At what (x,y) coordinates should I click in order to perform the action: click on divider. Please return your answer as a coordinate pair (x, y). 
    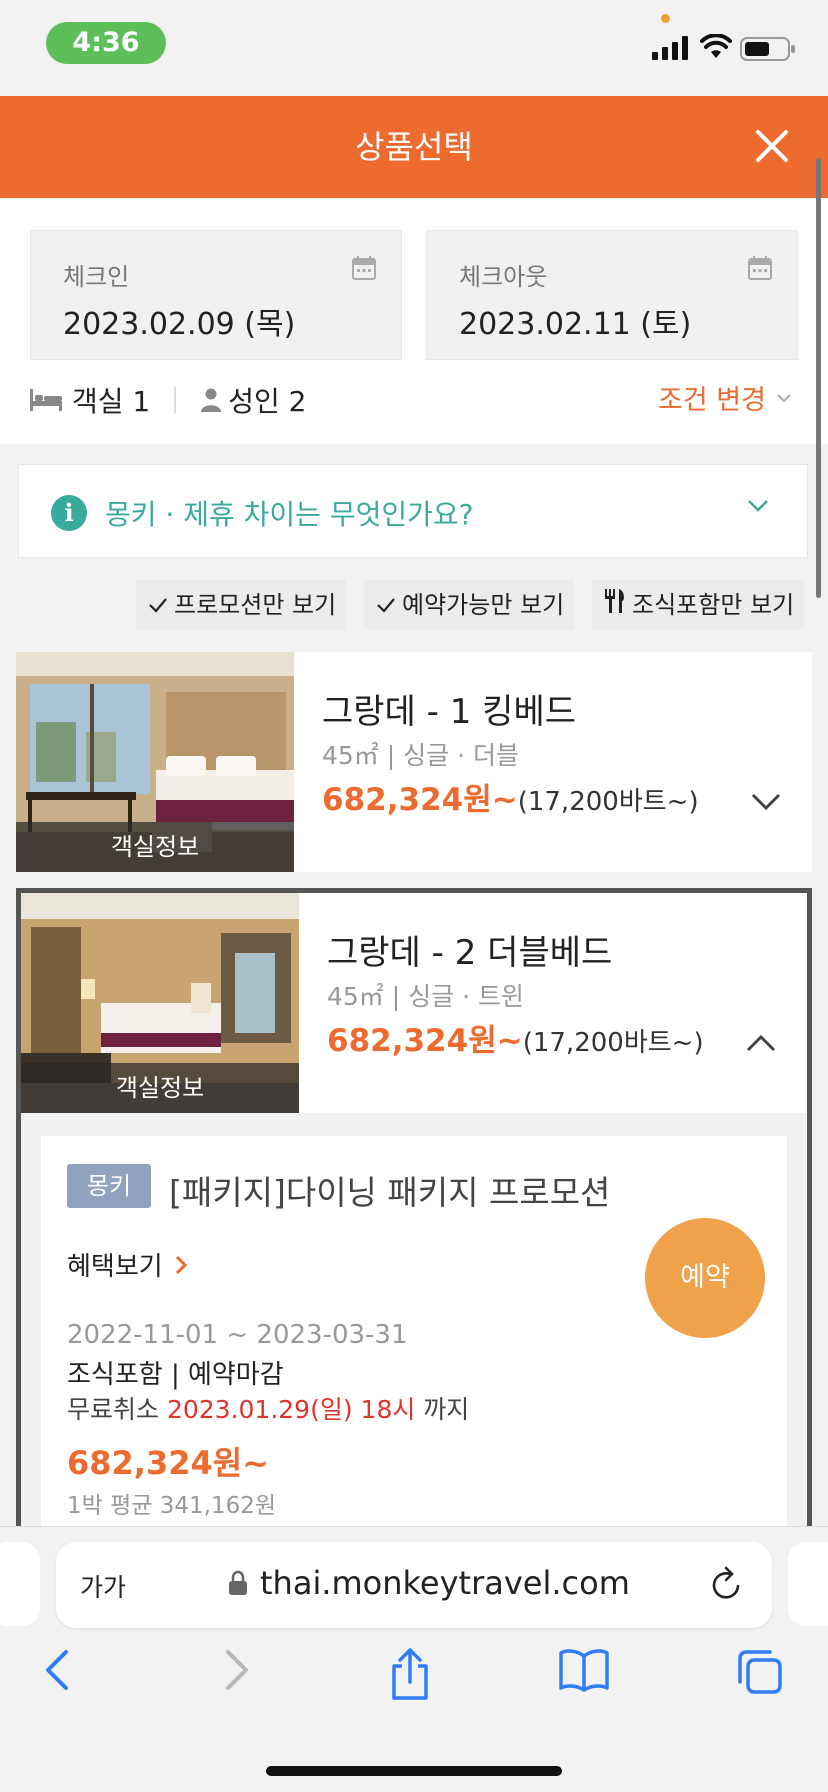
    Looking at the image, I should click on (175, 400).